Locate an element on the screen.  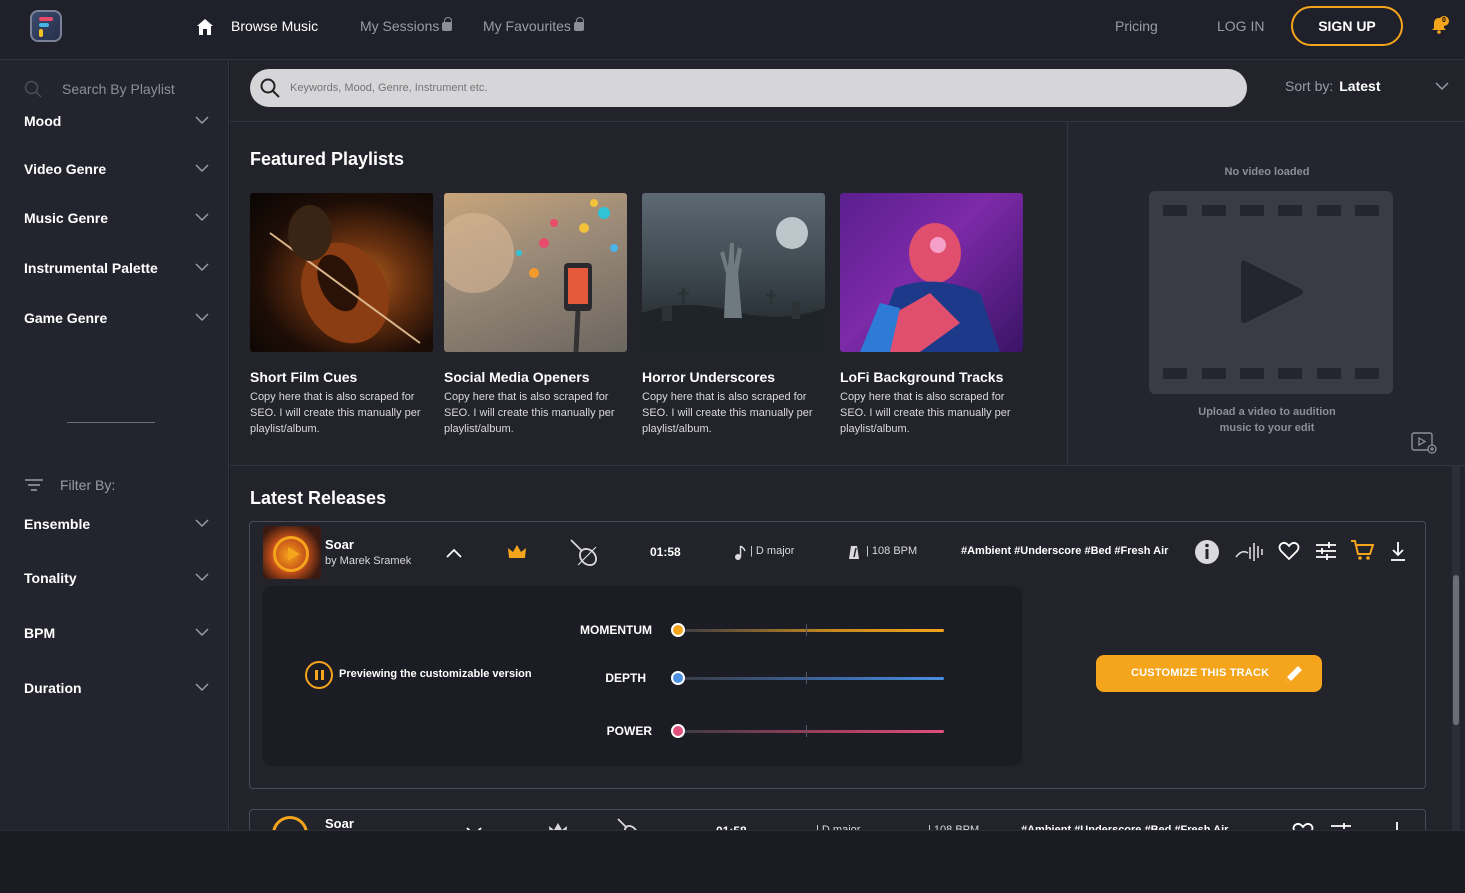
pencil-icon is located at coordinates (1294, 674).